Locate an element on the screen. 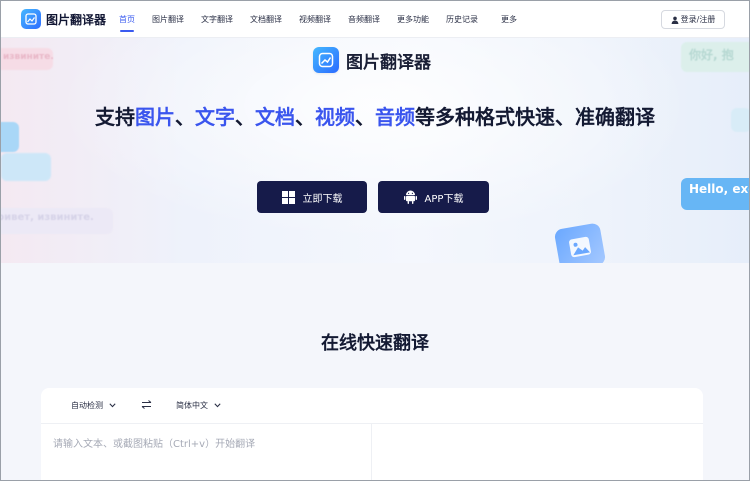 The width and height of the screenshot is (750, 481). target-language-select: 简体中文 is located at coordinates (198, 405).